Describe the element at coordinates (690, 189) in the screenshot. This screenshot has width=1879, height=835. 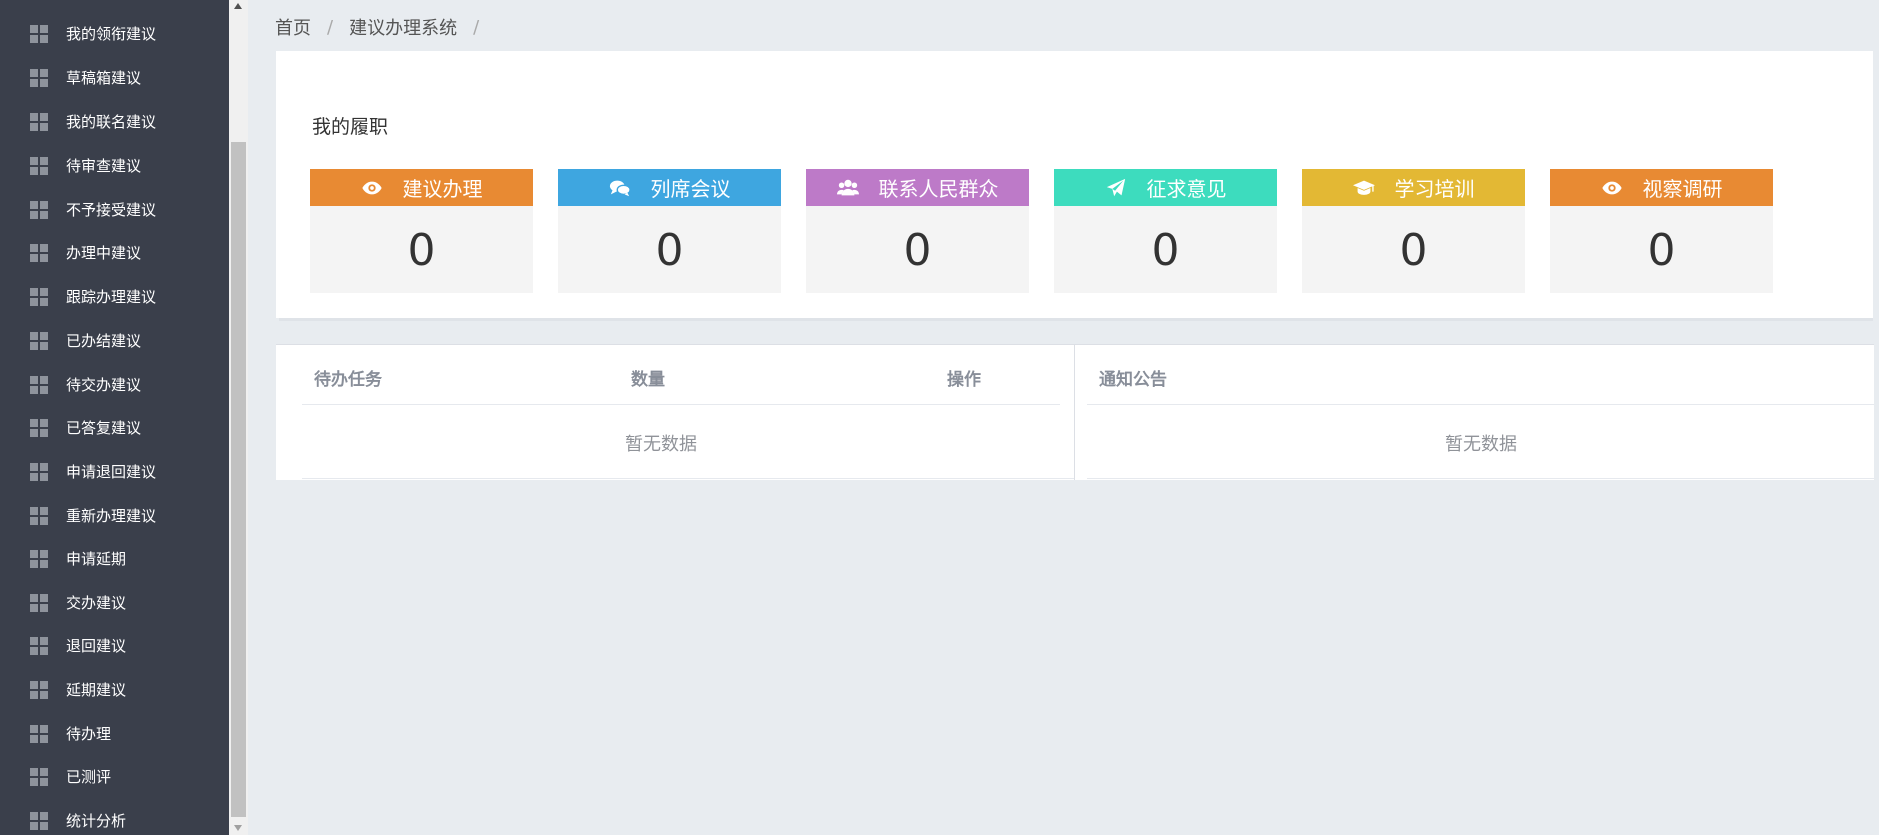
I see `card-label: 列席会议` at that location.